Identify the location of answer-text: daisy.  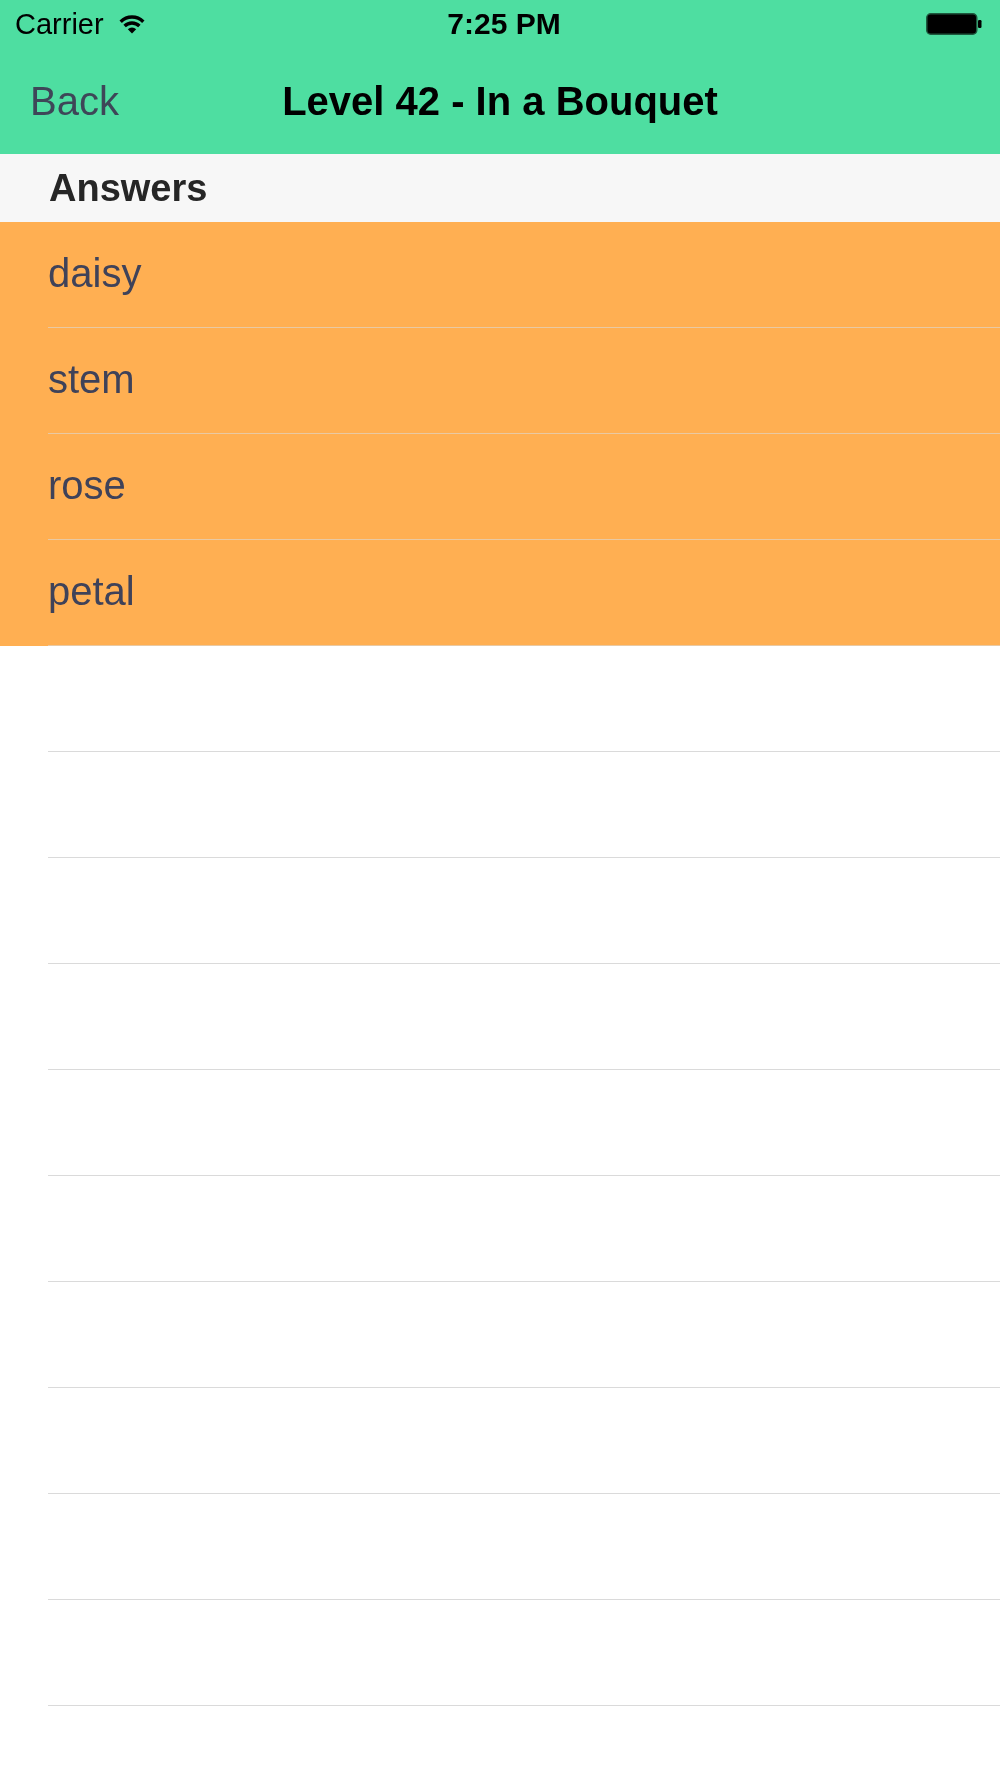
(95, 274).